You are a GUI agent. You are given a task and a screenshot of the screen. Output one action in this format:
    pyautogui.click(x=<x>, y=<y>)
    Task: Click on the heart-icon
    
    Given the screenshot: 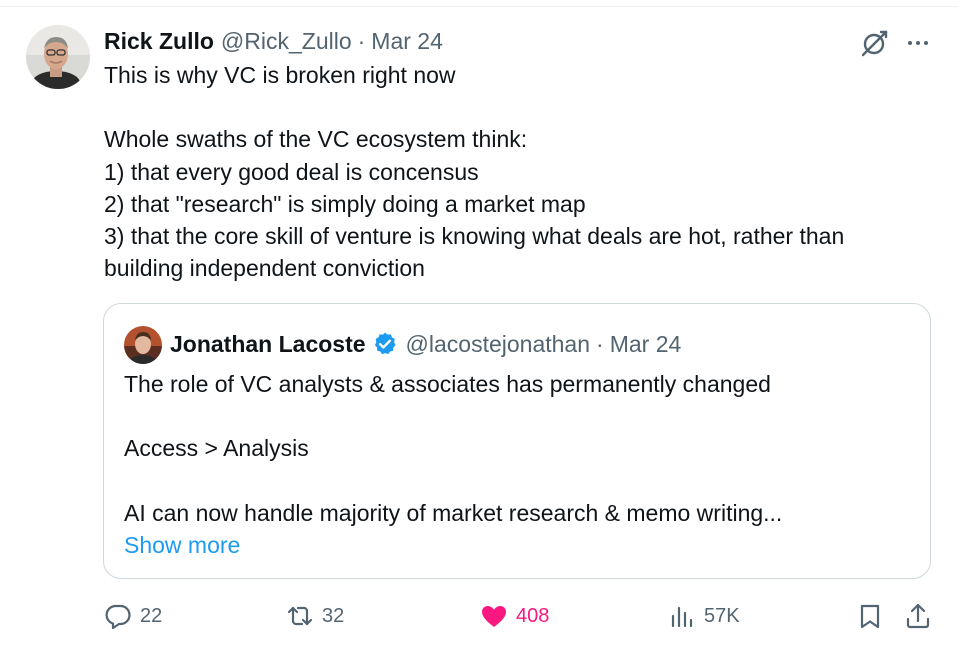 What is the action you would take?
    pyautogui.click(x=494, y=616)
    